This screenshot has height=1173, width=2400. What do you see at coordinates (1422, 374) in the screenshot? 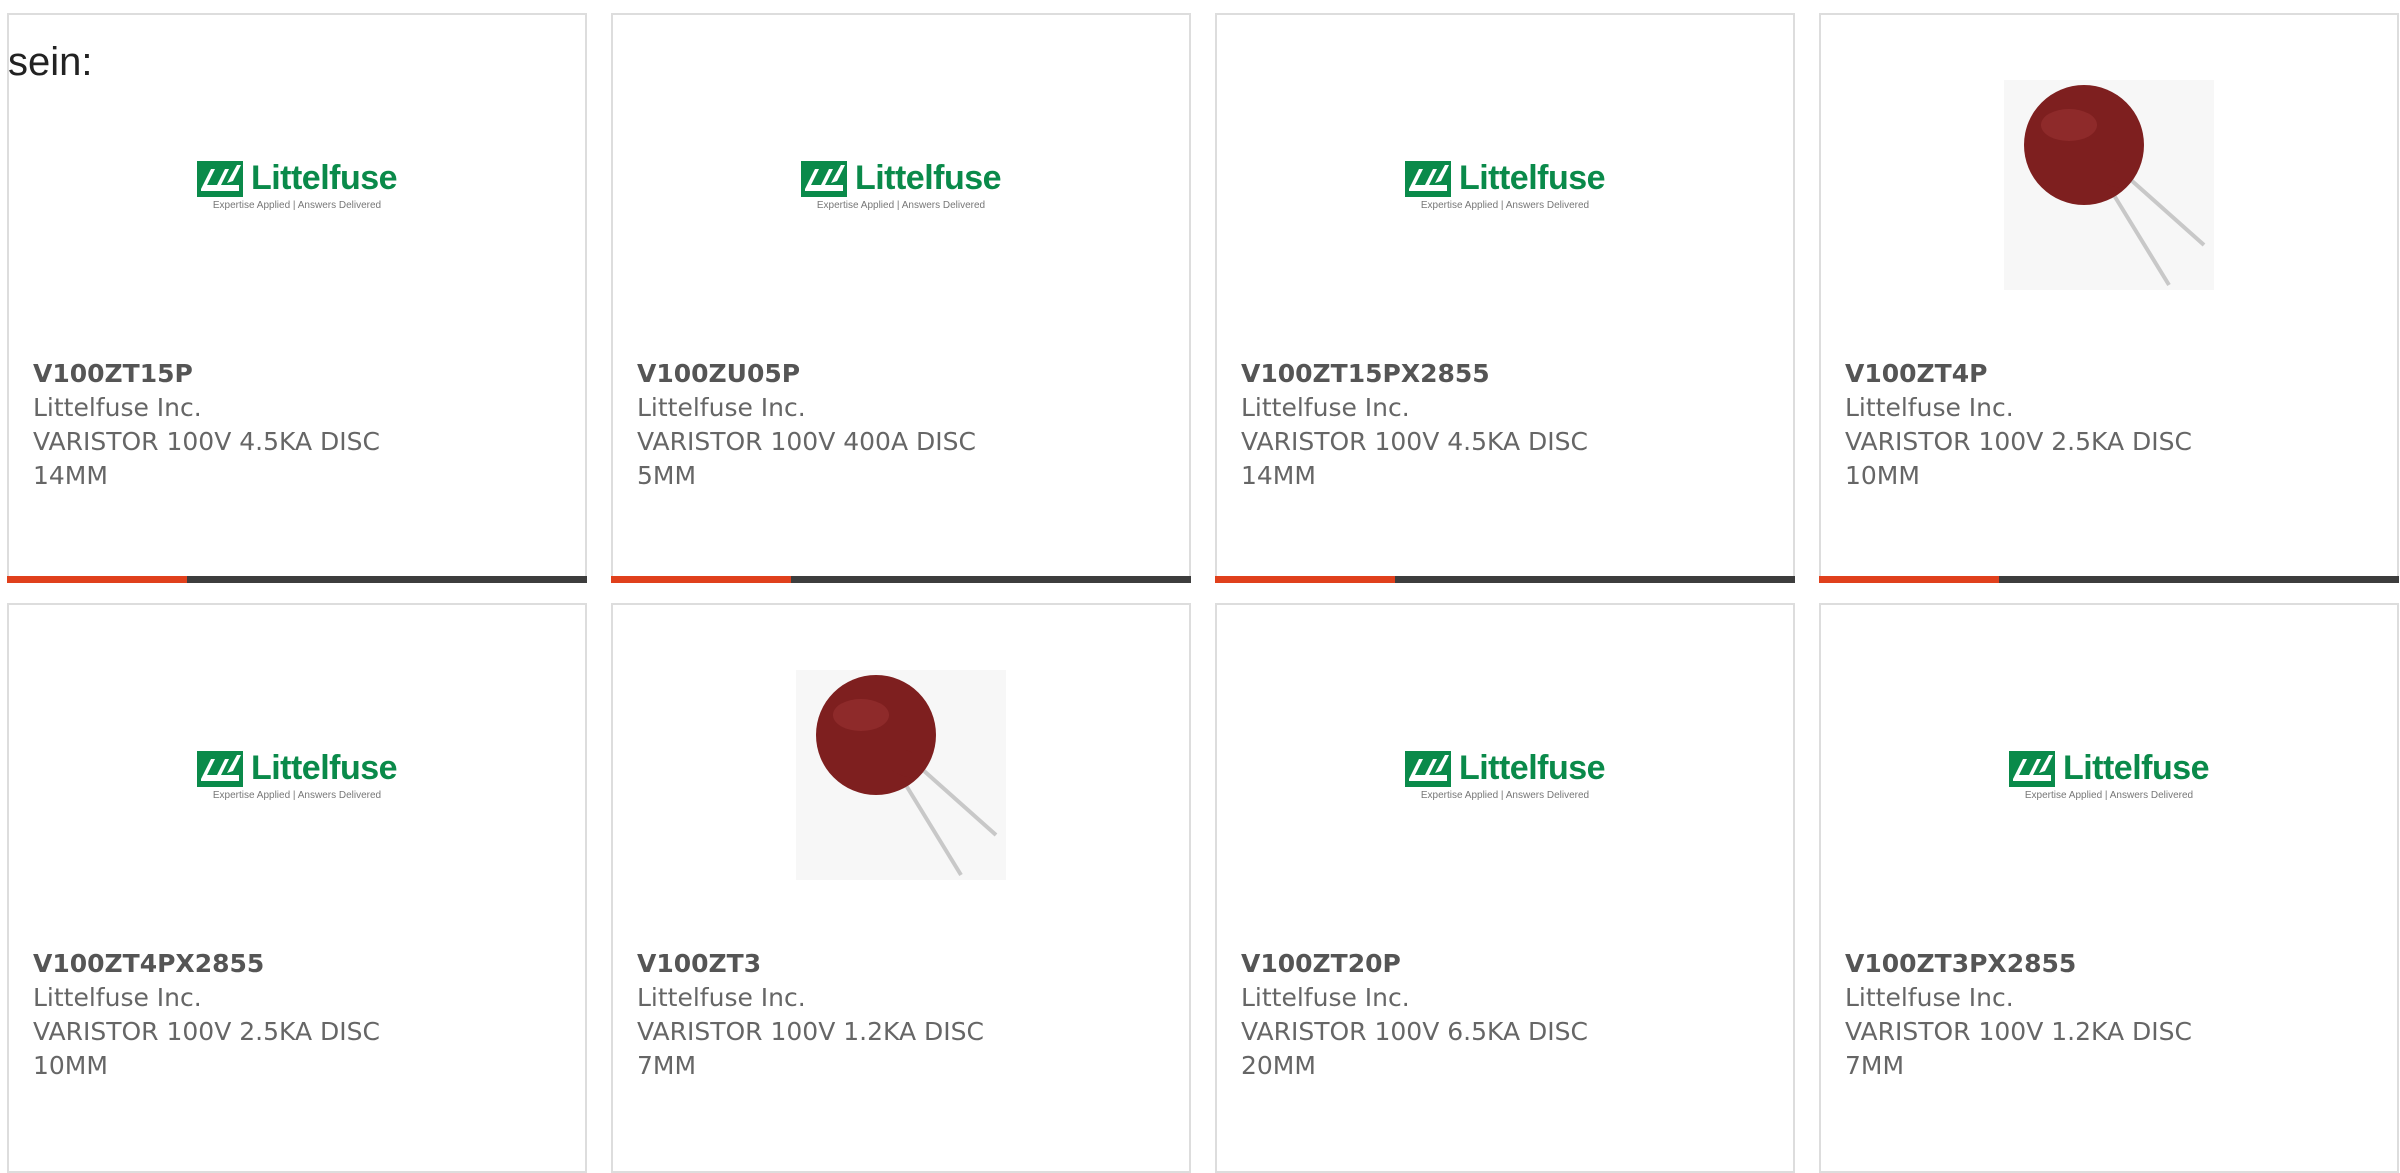
I see `part-number: V100ZT15PX2855` at bounding box center [1422, 374].